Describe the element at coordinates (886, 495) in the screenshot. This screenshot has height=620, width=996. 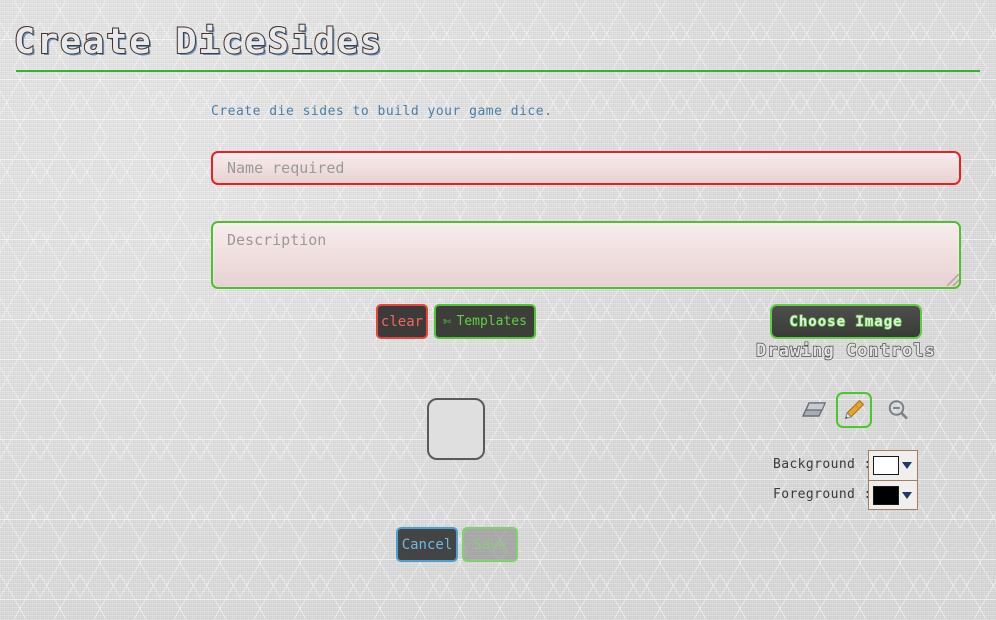
I see `foreground-color-swatch` at that location.